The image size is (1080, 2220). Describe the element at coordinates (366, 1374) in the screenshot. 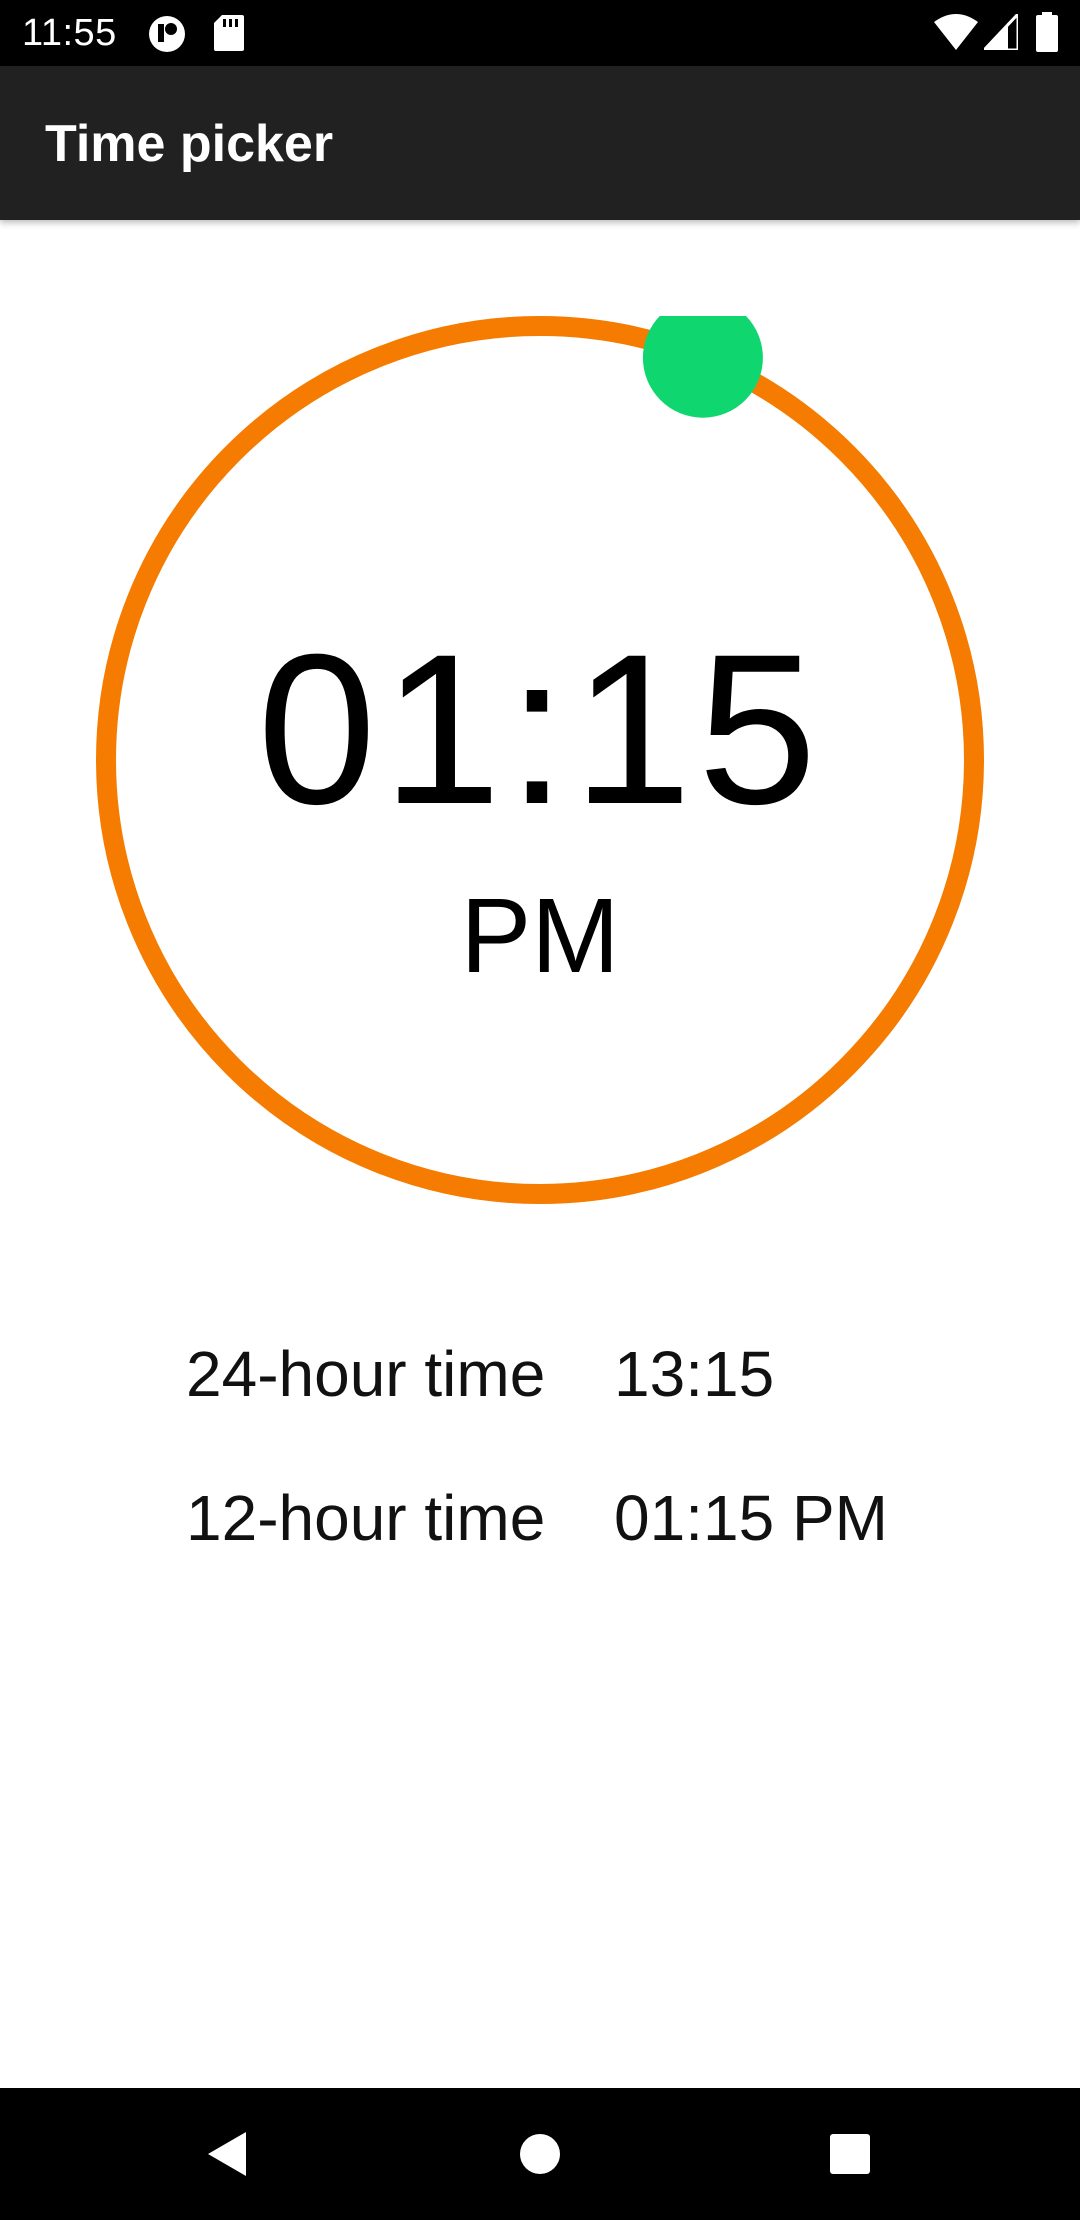

I see `readout-24-hour-label: 24-hour time` at that location.